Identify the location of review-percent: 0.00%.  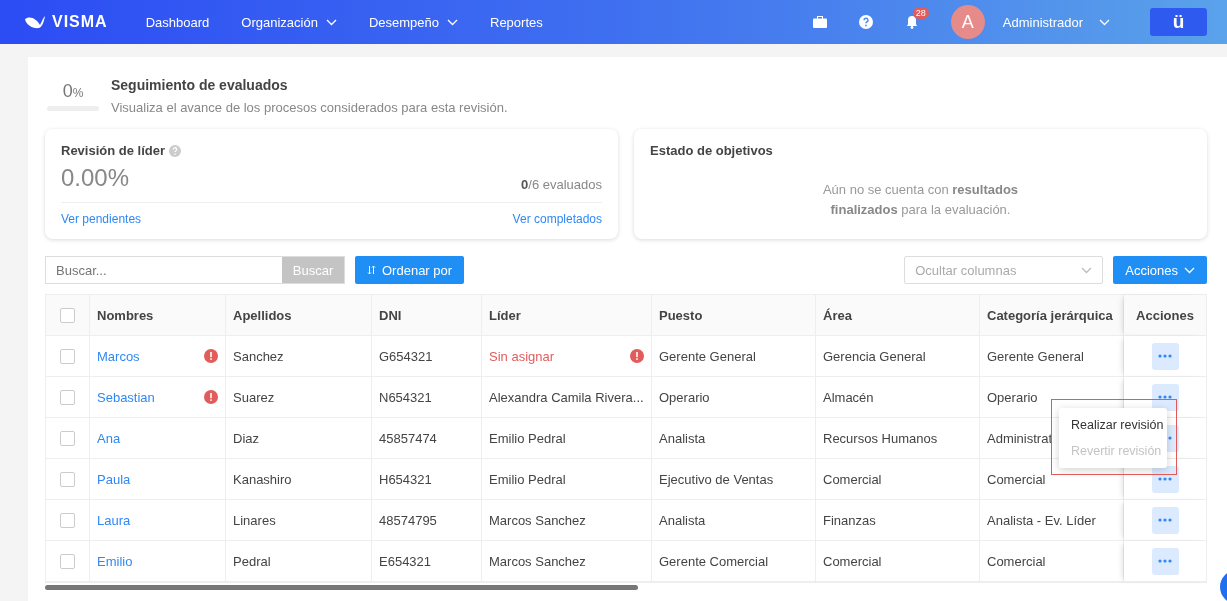
(95, 178).